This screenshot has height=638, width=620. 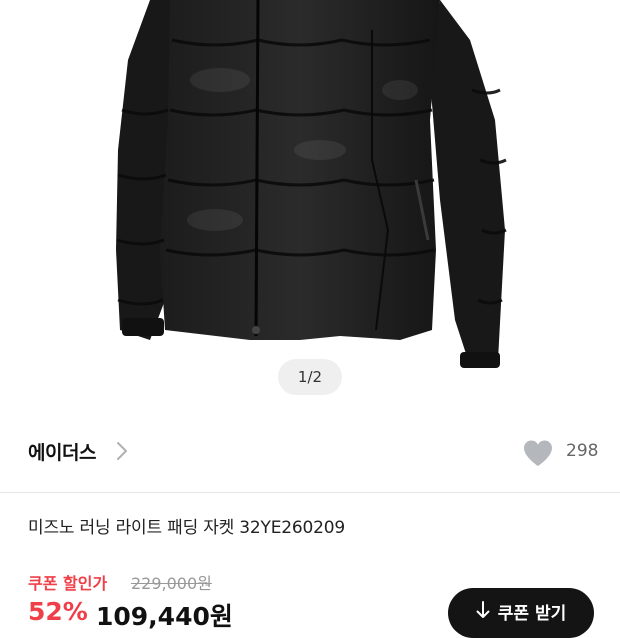 I want to click on sale-price: 109,440원, so click(x=164, y=616).